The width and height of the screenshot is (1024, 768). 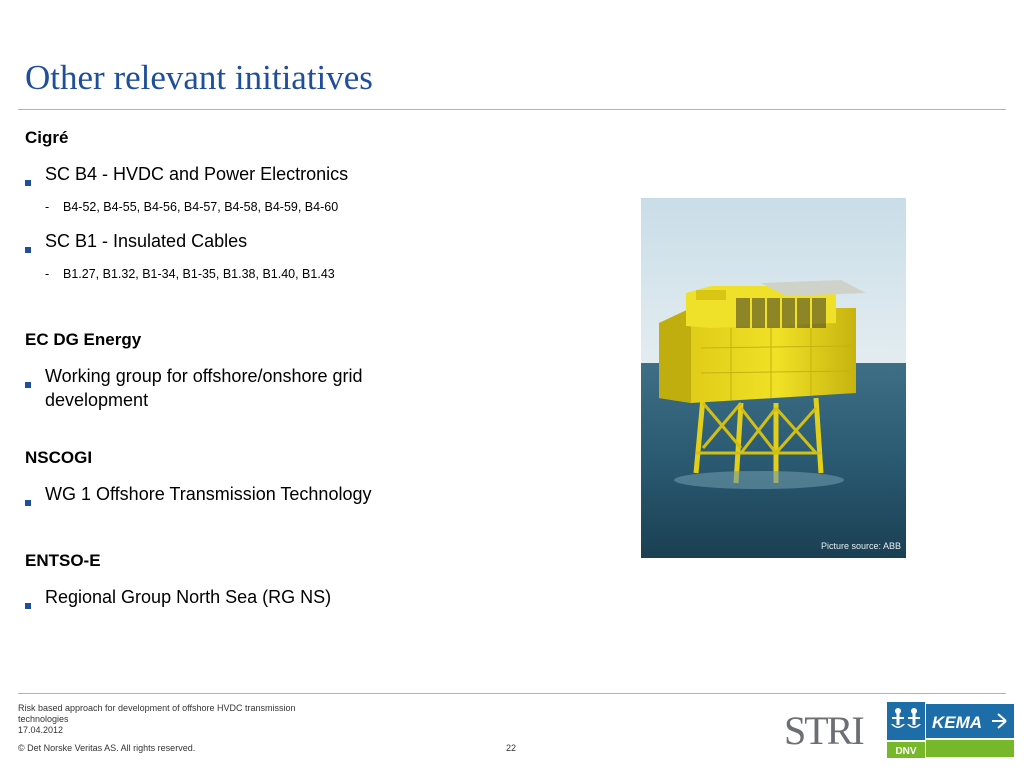 What do you see at coordinates (208, 494) in the screenshot?
I see `bullet-text: WG 1 Offshore Transmission Technology` at bounding box center [208, 494].